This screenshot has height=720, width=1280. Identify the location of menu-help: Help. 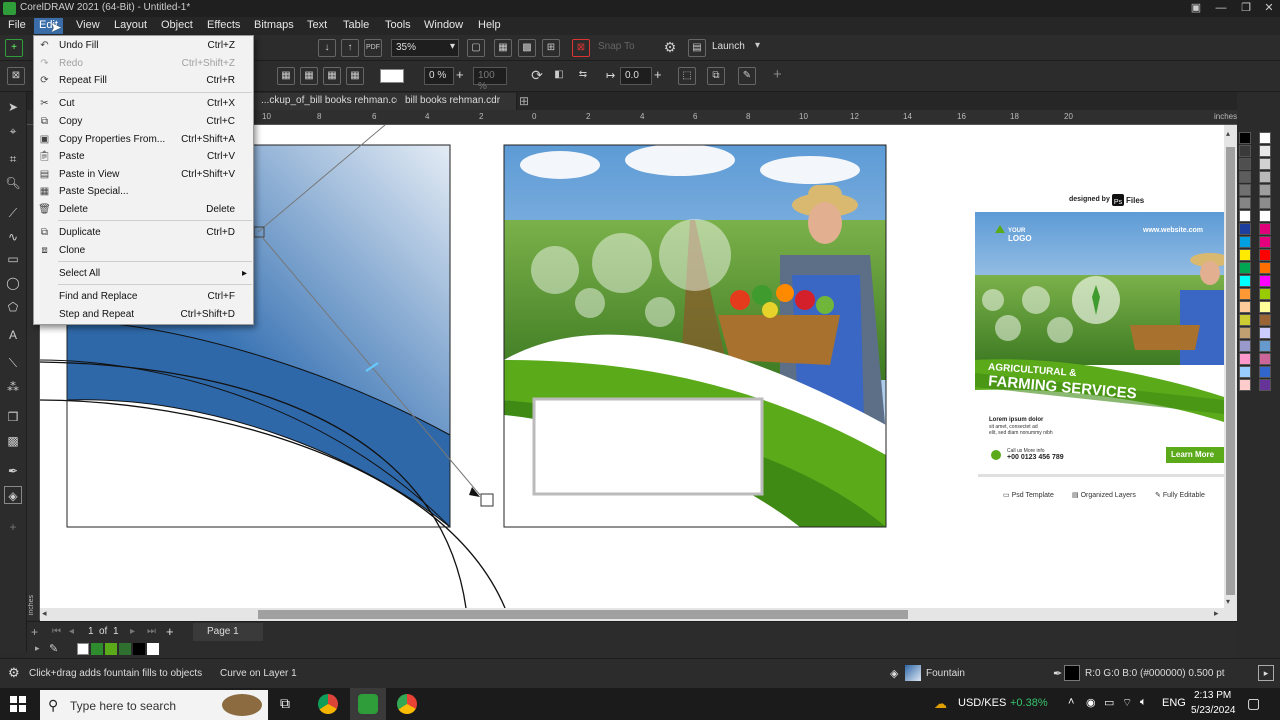
(489, 26).